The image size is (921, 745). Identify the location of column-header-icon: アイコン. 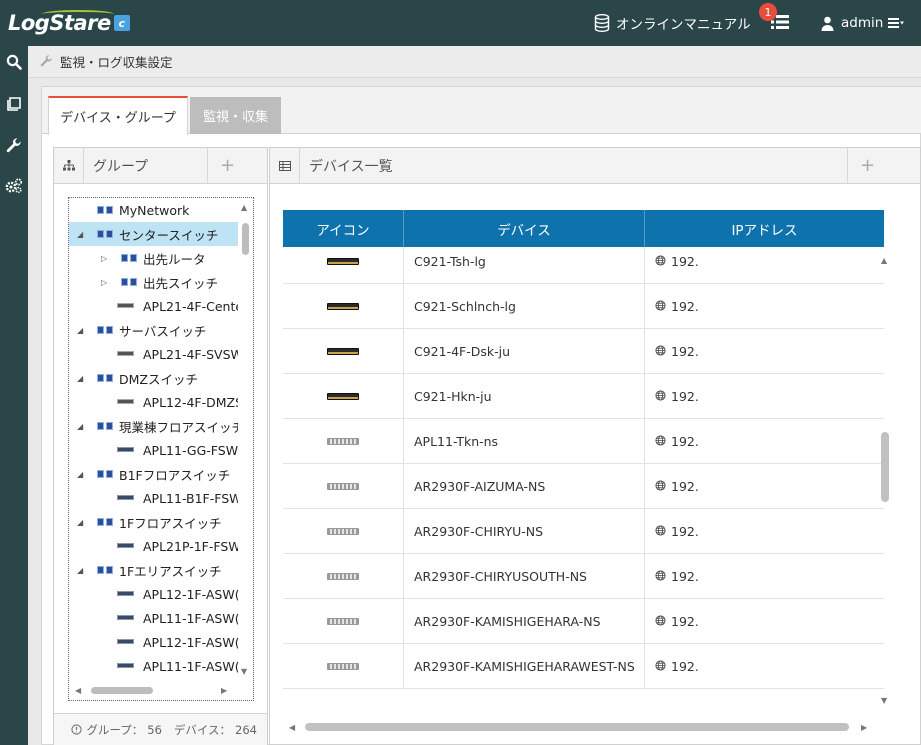
(343, 228).